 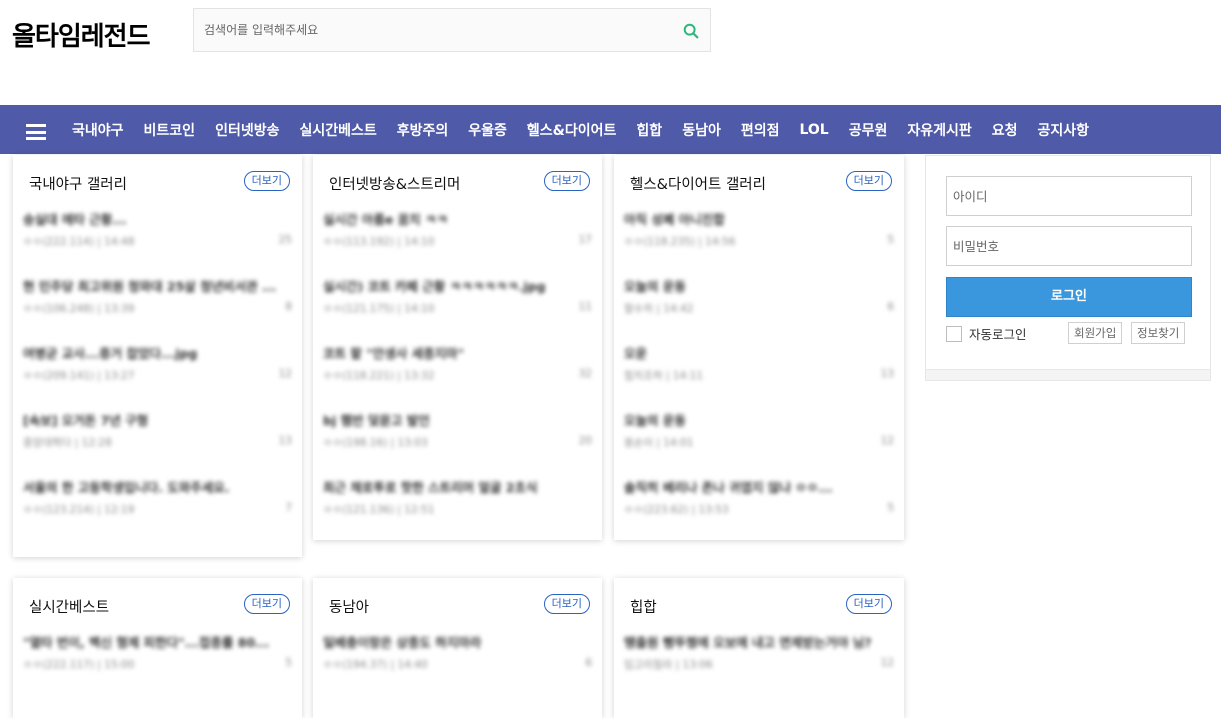 I want to click on post-title: 코트 팥 "안생사 세종지마", so click(x=457, y=353).